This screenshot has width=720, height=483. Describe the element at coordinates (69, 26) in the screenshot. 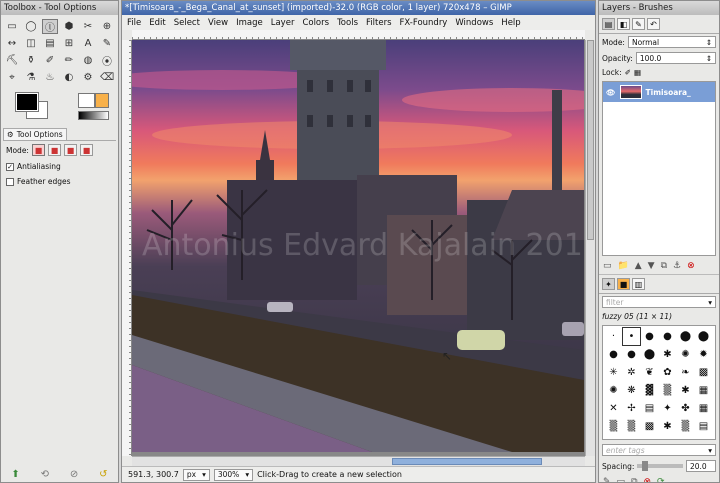

I see `fuzzy-select-tool-icon: ⬢` at that location.